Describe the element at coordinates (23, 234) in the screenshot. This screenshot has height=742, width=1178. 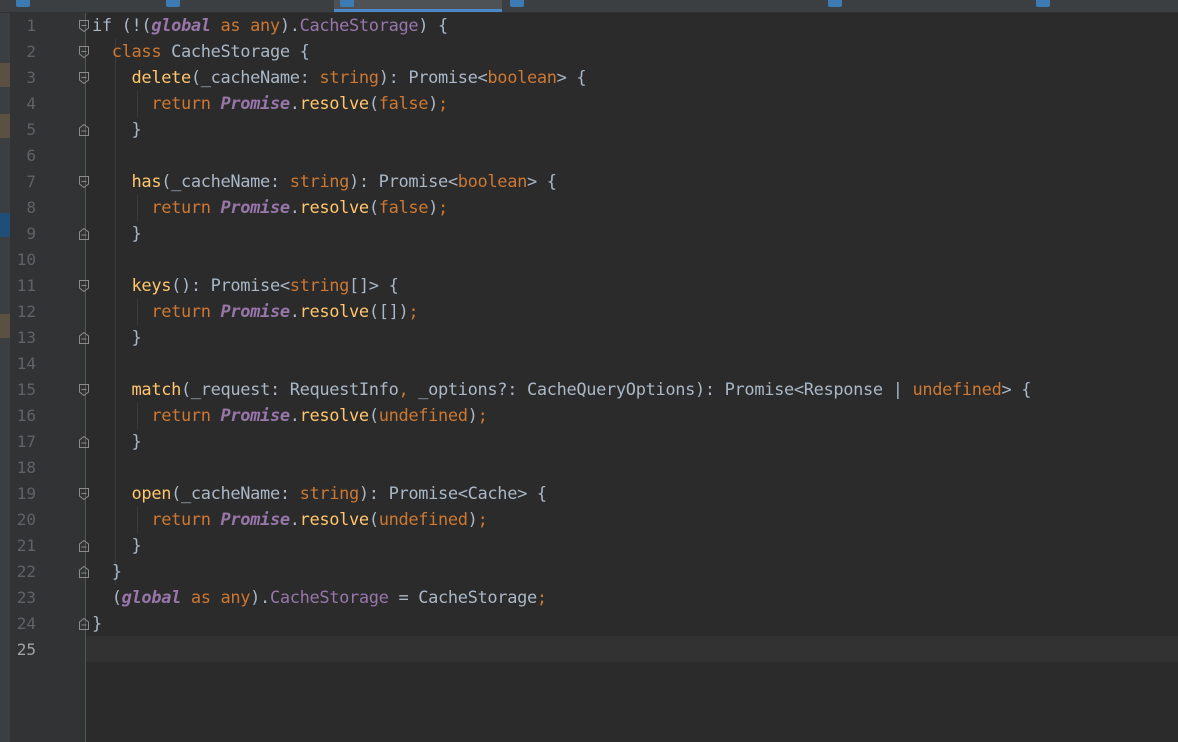
I see `line-number: 9` at that location.